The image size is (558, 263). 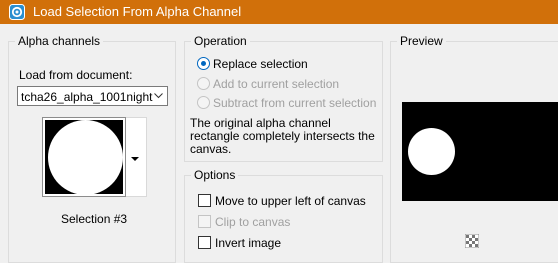 I want to click on invert-image-label: Invert image, so click(x=248, y=243).